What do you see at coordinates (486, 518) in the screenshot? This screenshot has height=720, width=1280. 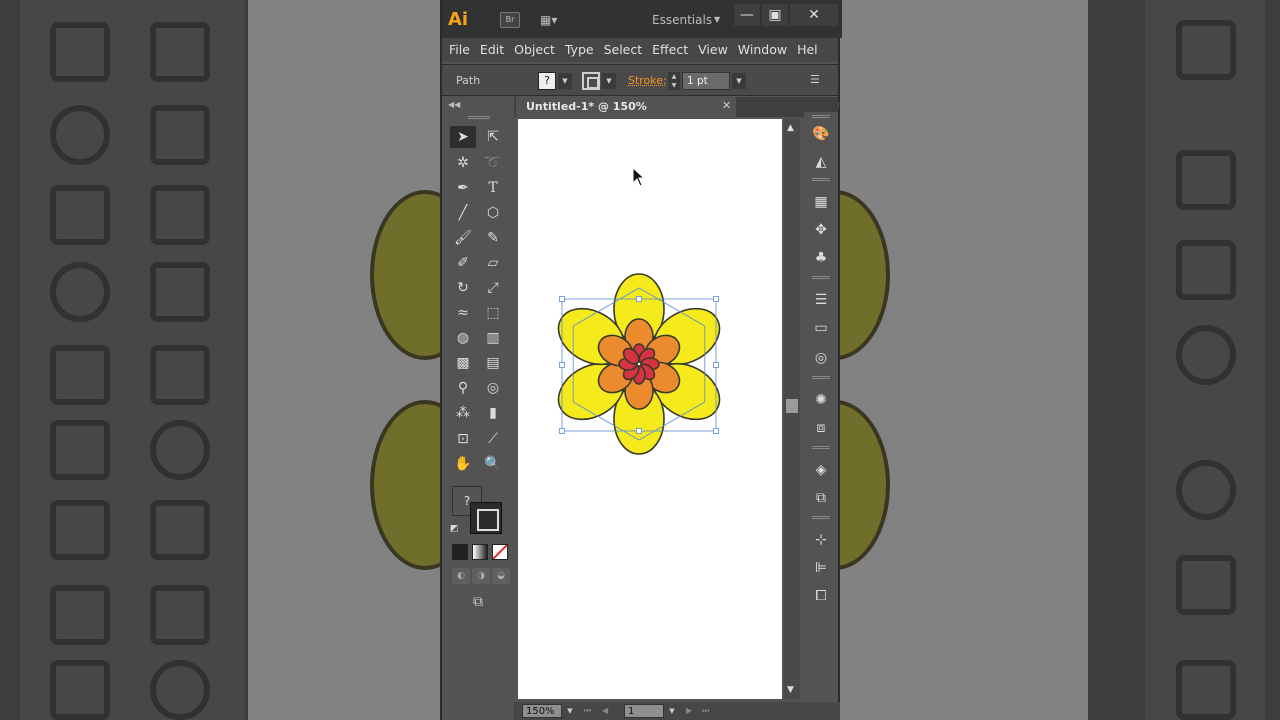 I see `stroke-swatch` at bounding box center [486, 518].